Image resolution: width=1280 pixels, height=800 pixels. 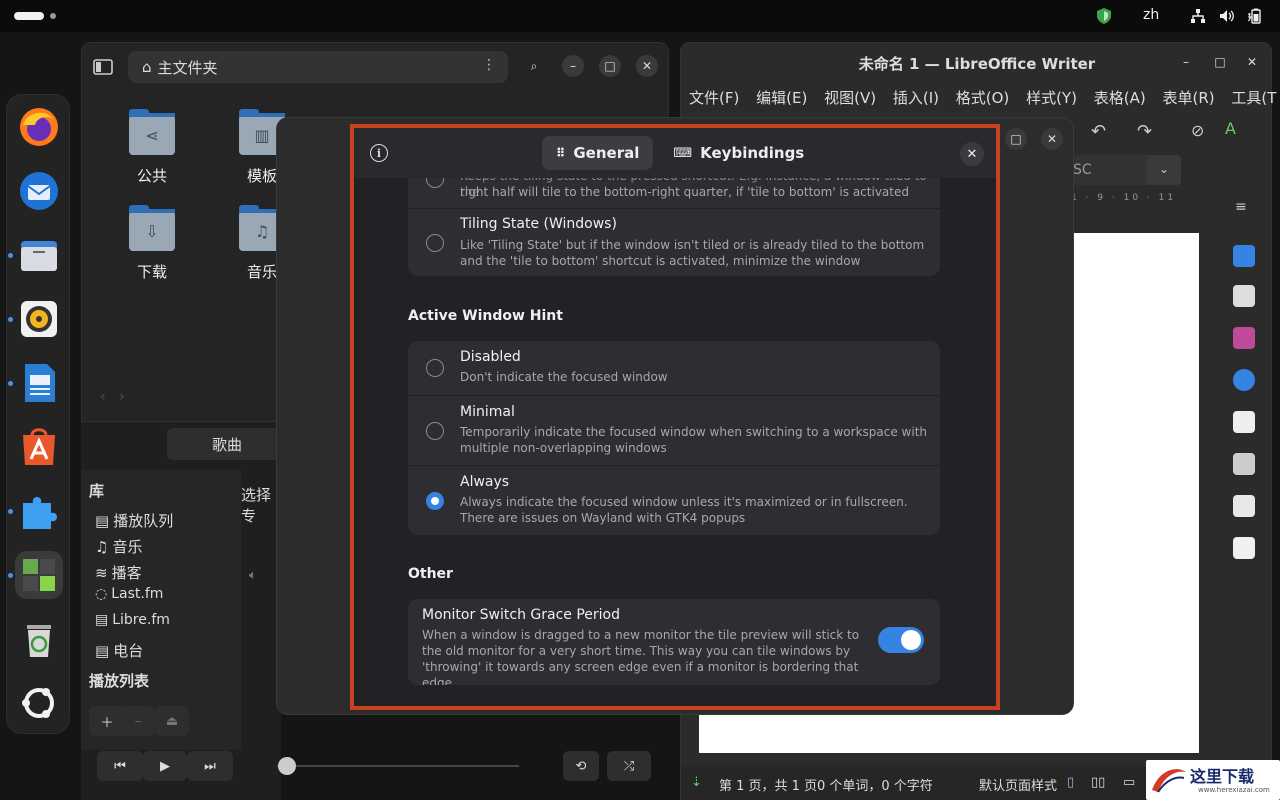 I want to click on shield-icon, so click(x=1104, y=16).